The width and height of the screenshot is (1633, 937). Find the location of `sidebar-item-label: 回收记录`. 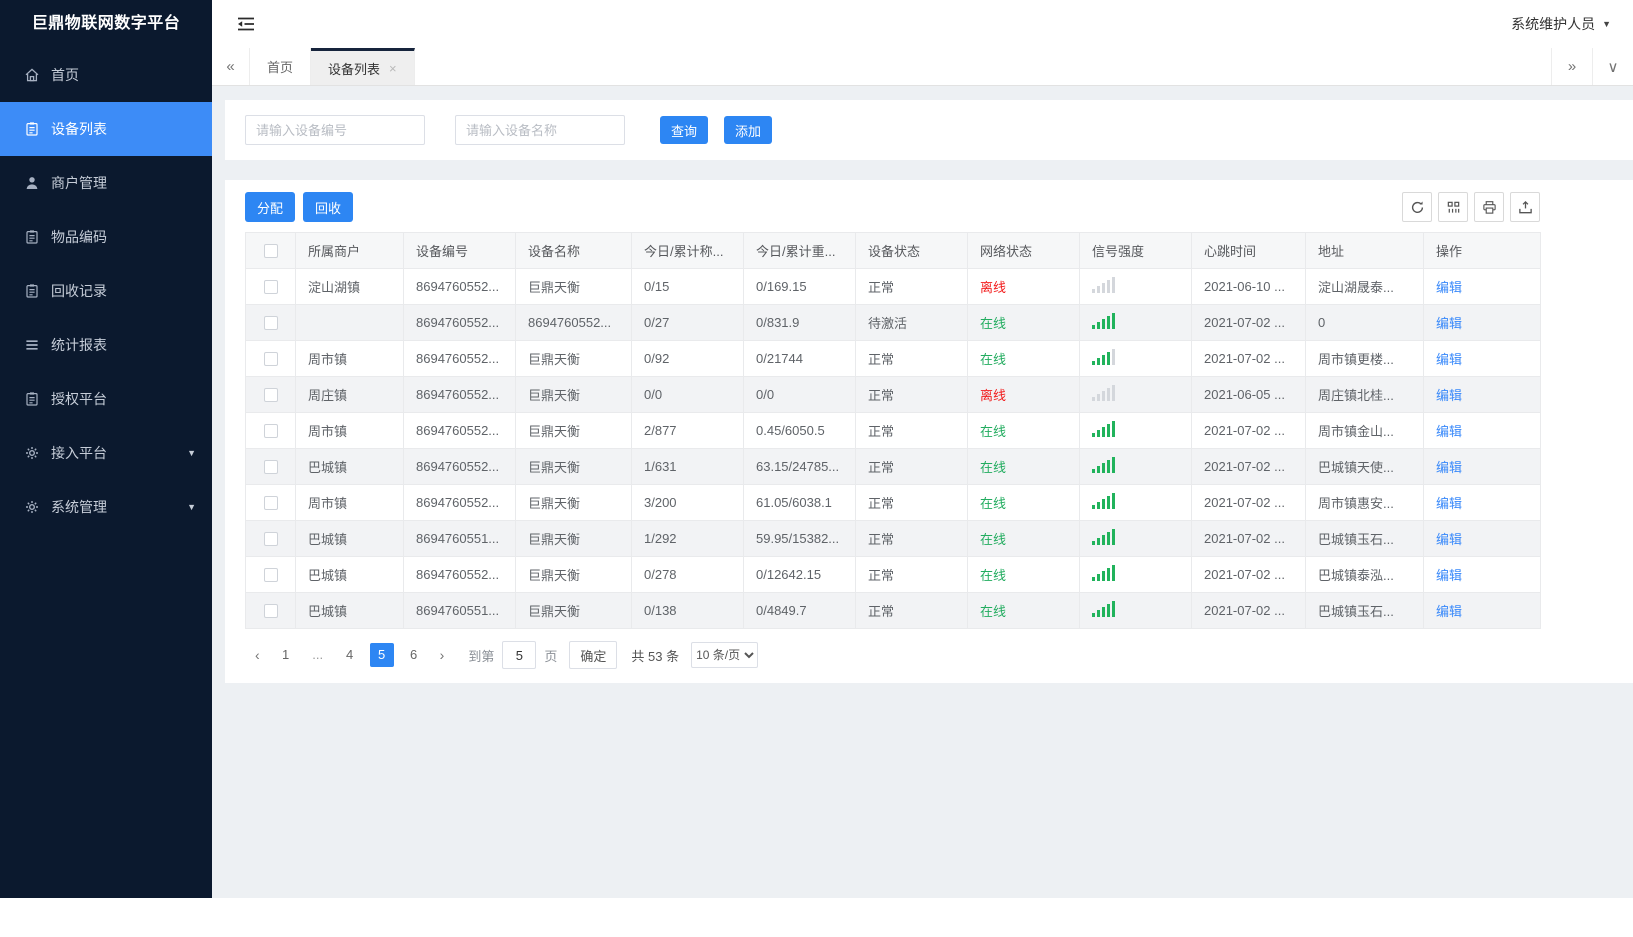

sidebar-item-label: 回收记录 is located at coordinates (79, 291).